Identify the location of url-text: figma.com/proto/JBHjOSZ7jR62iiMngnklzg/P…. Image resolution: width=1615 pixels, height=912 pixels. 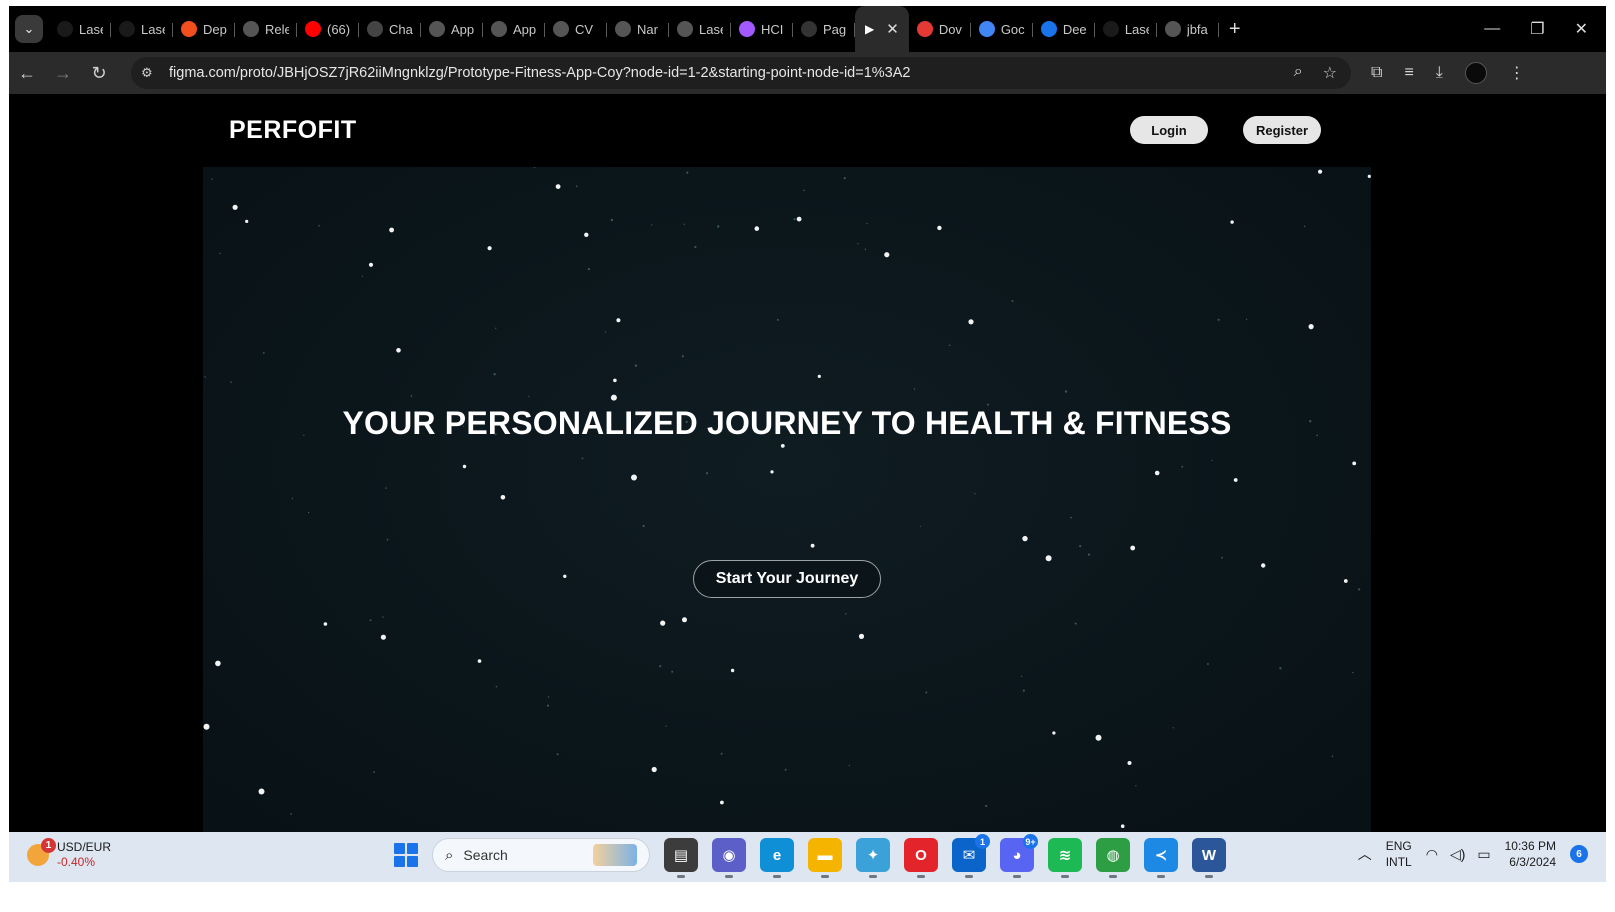
(731, 73).